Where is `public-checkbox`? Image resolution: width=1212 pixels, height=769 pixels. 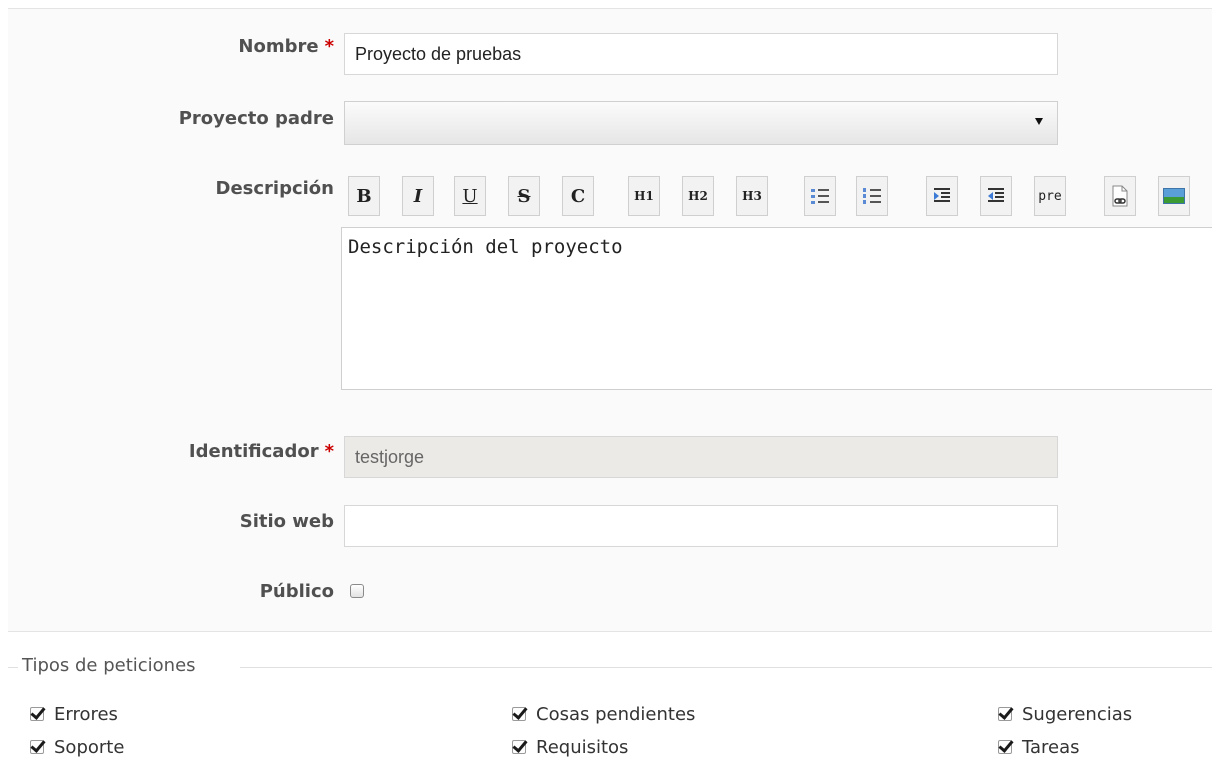 public-checkbox is located at coordinates (357, 591).